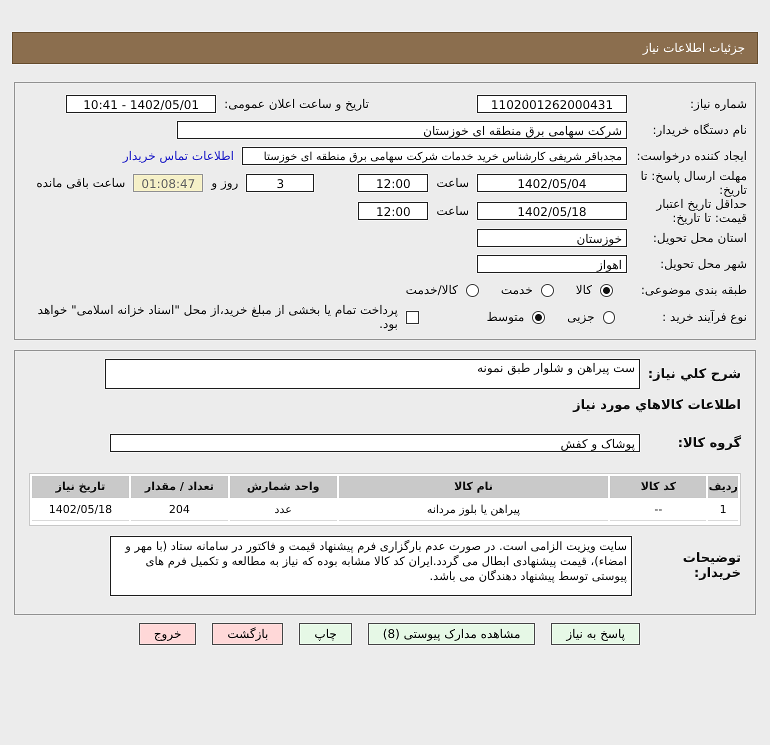  I want to click on notes-field: سایت ویزیت الزامی است. در صورت عدم بارگزاری فرم پیشنهاد قیمت و فاکتور در سامانه ستاد (با مهر و امضاء)، قیمت پیشنهادی ابطال می گردد.ایران کد کالا مشابه بوده که نیاز به مطالعه و تکمیل فرم های پیوستی توسط پیشنهاد دهندگان می باشد., so click(371, 566).